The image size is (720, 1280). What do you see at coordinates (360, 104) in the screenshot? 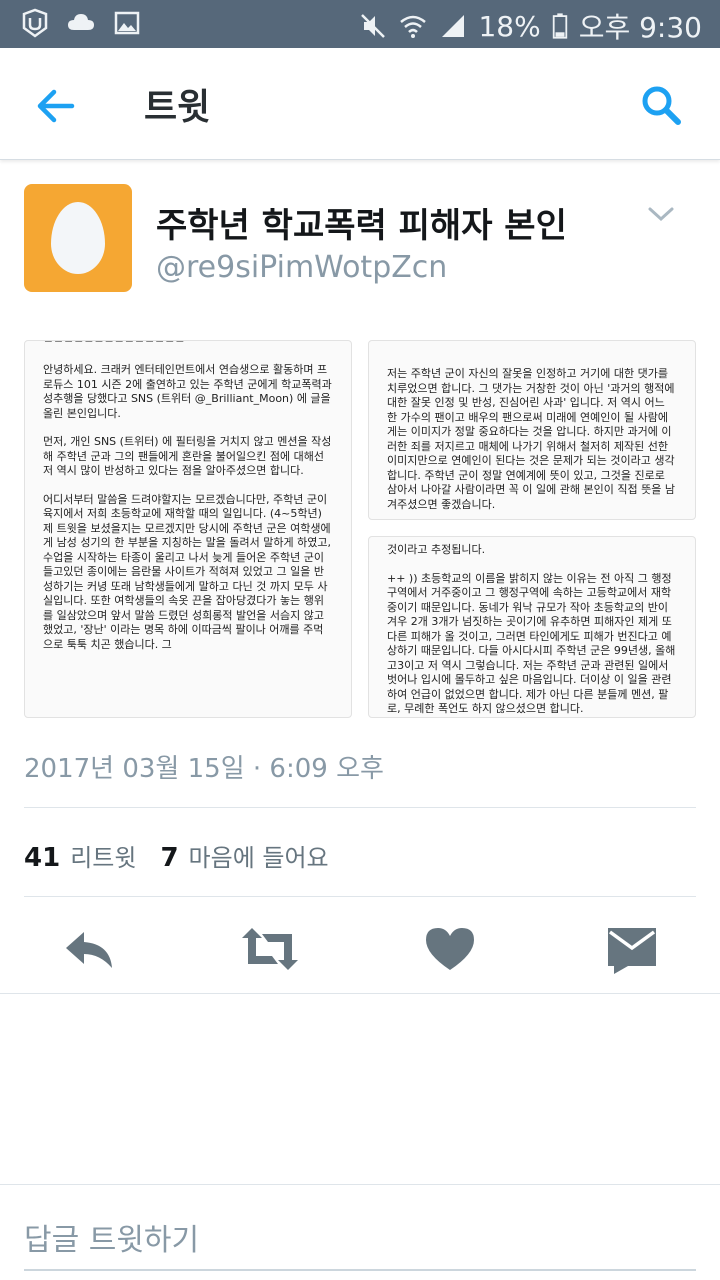
I see `app-bar: 트윗` at bounding box center [360, 104].